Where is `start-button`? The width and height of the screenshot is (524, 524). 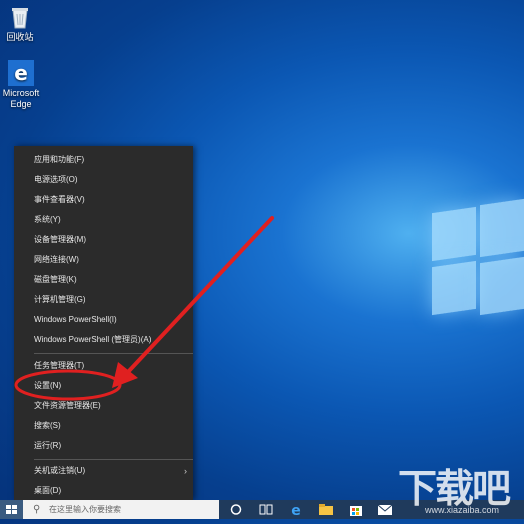 start-button is located at coordinates (11, 509).